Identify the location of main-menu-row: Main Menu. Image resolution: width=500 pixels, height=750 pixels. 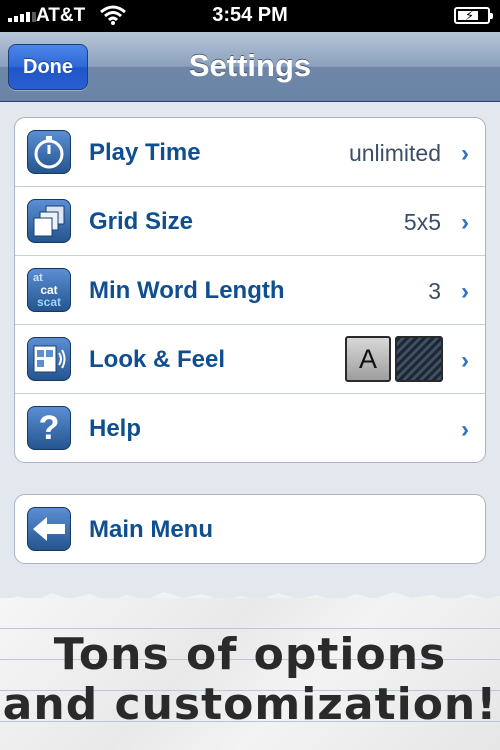
(250, 529).